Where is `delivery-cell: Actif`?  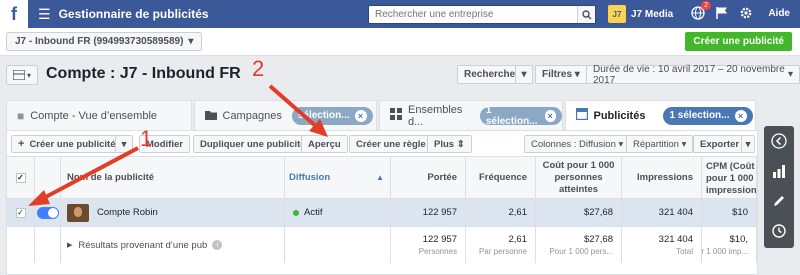 delivery-cell: Actif is located at coordinates (338, 212).